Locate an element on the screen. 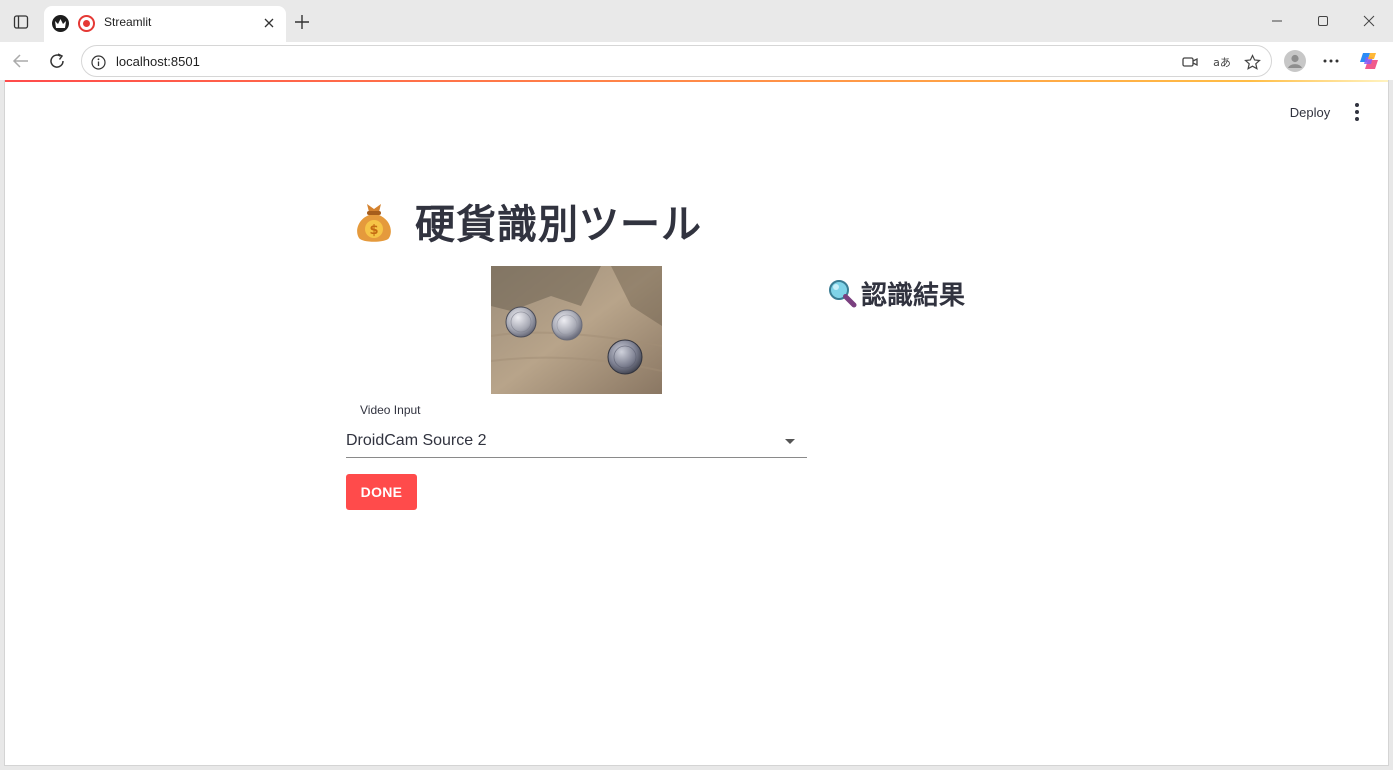 The height and width of the screenshot is (770, 1393). reload-icon is located at coordinates (57, 61).